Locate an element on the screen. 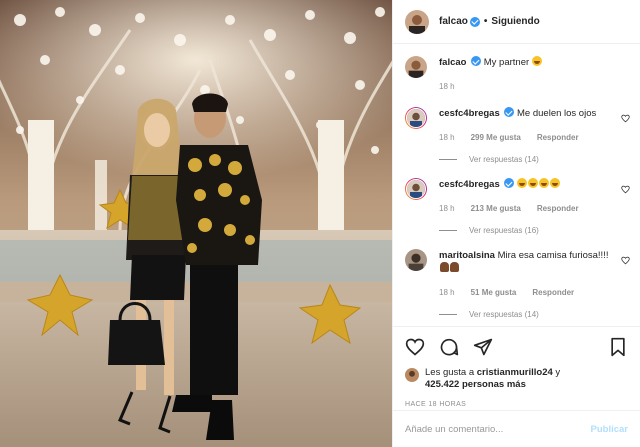  author-avatar is located at coordinates (417, 21).